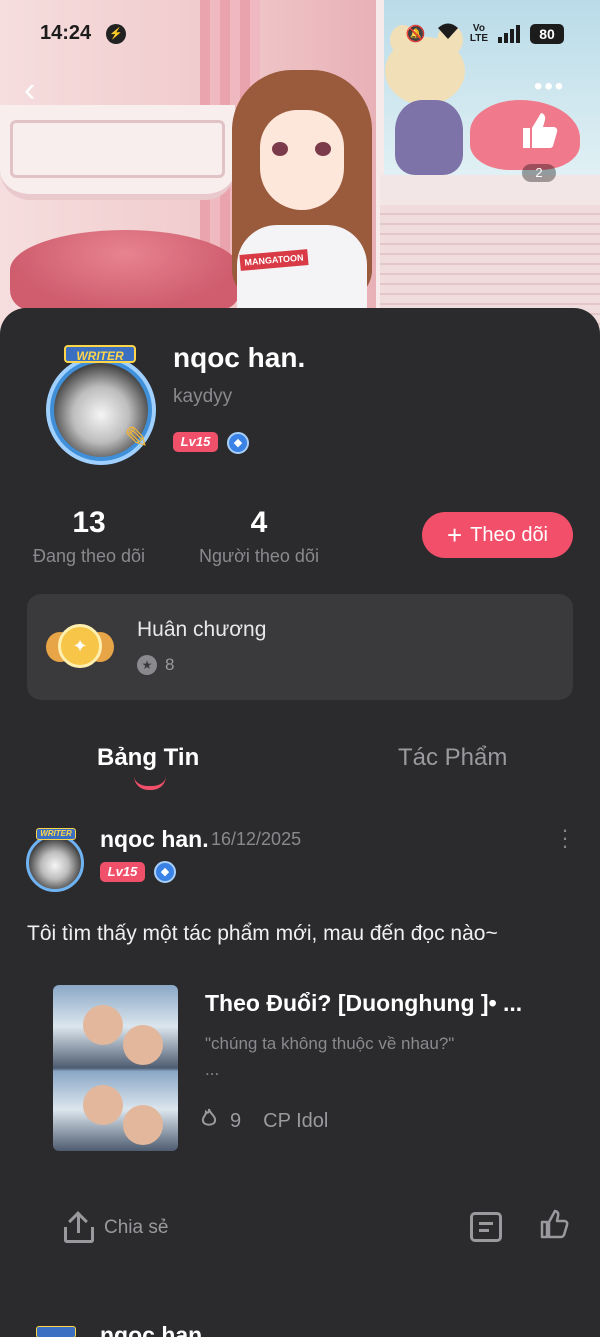 This screenshot has height=1337, width=600. What do you see at coordinates (302, 1329) in the screenshot?
I see `next-post-preview: nqoc han.` at bounding box center [302, 1329].